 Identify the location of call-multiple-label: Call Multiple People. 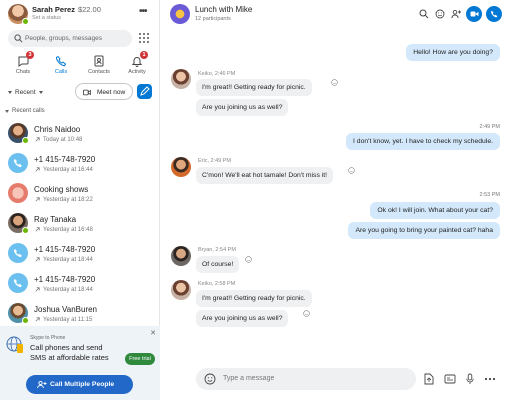
(82, 384).